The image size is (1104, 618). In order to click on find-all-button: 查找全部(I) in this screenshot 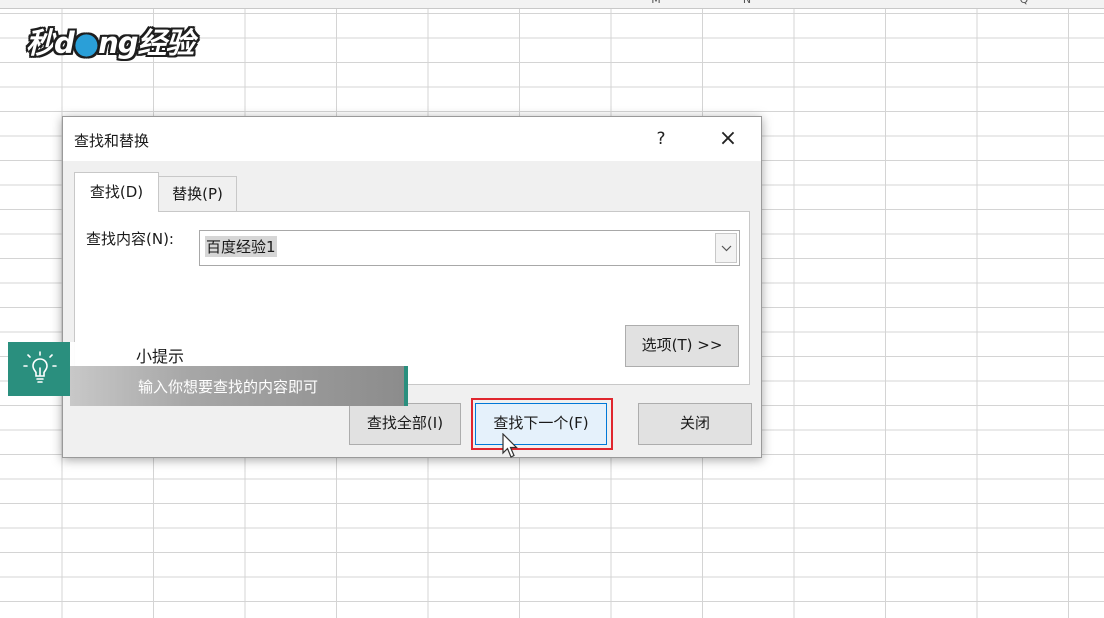, I will do `click(405, 424)`.